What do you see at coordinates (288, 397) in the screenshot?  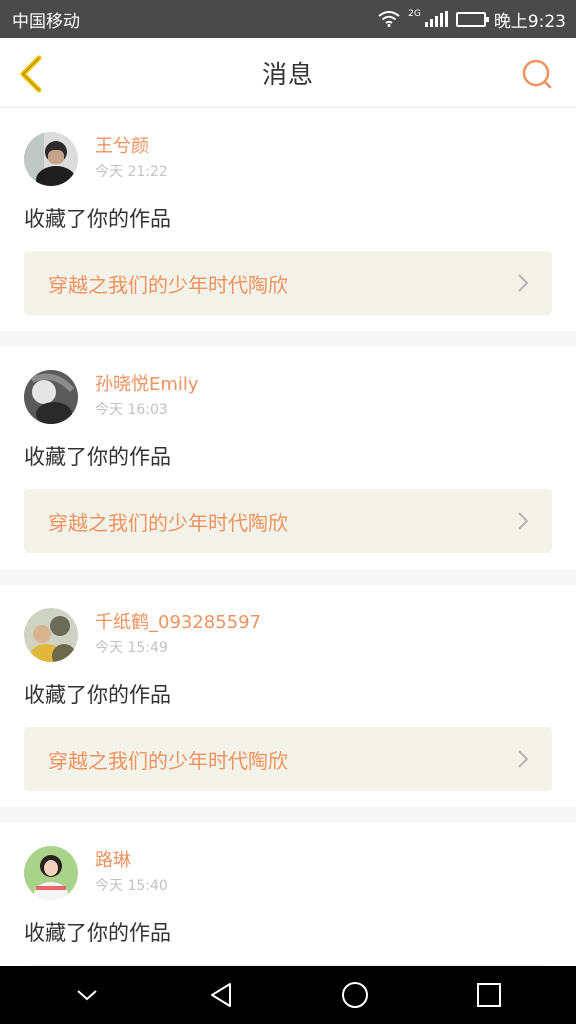 I see `message-header: 孙晓悦Emily 今天 16:03` at bounding box center [288, 397].